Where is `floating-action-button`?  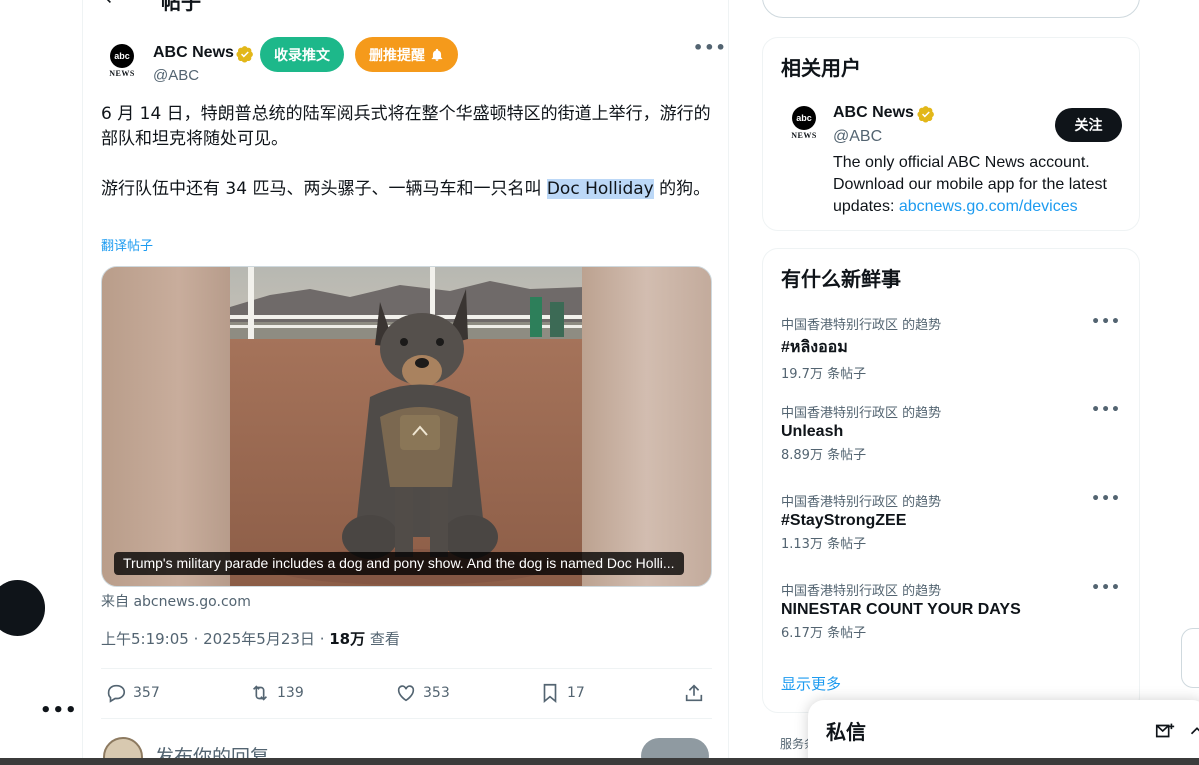 floating-action-button is located at coordinates (1190, 658).